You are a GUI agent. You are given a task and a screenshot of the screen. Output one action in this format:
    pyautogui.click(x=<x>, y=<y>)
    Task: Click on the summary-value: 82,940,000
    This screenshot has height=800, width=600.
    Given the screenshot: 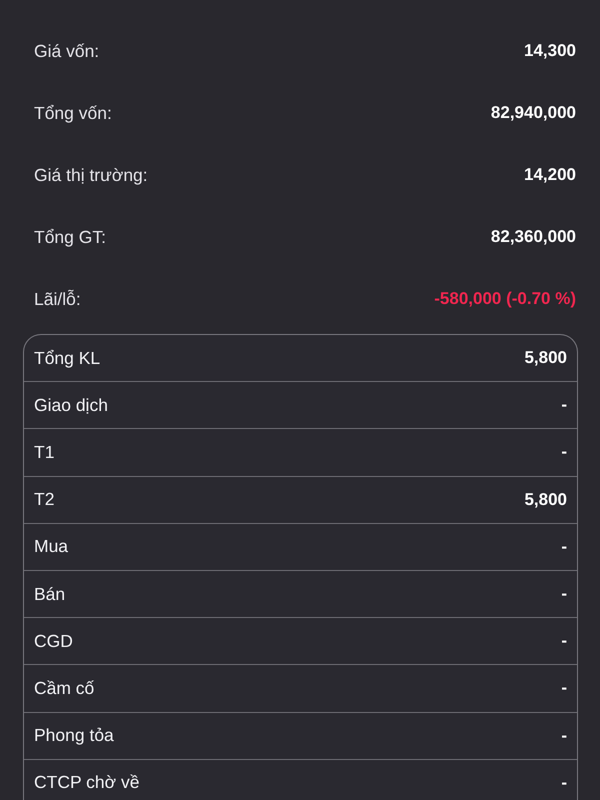 What is the action you would take?
    pyautogui.click(x=533, y=113)
    